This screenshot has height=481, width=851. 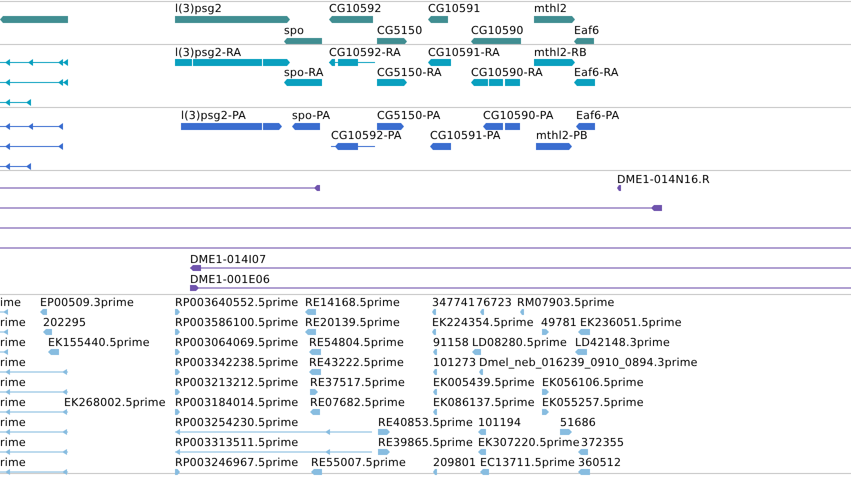 I want to click on est-label: LD42148.3prime, so click(x=622, y=343).